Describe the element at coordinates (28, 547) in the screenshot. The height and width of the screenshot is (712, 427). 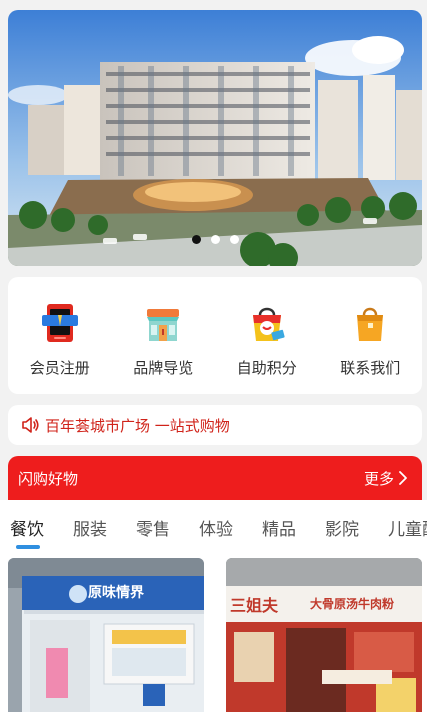
I see `active-tab-indicator` at that location.